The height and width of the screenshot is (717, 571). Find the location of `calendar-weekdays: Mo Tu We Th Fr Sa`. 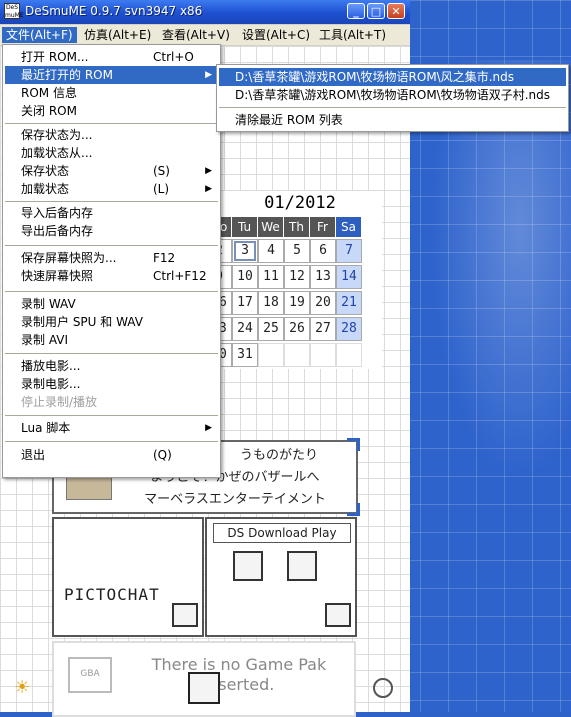

calendar-weekdays: Mo Tu We Th Fr Sa is located at coordinates (289, 227).